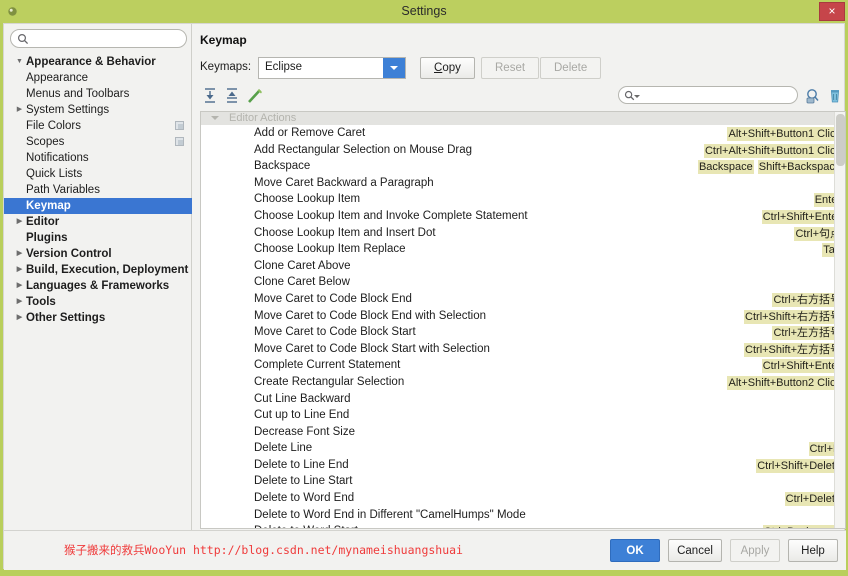 Image resolution: width=848 pixels, height=576 pixels. Describe the element at coordinates (523, 415) in the screenshot. I see `action-row: Cut up to Line End` at that location.